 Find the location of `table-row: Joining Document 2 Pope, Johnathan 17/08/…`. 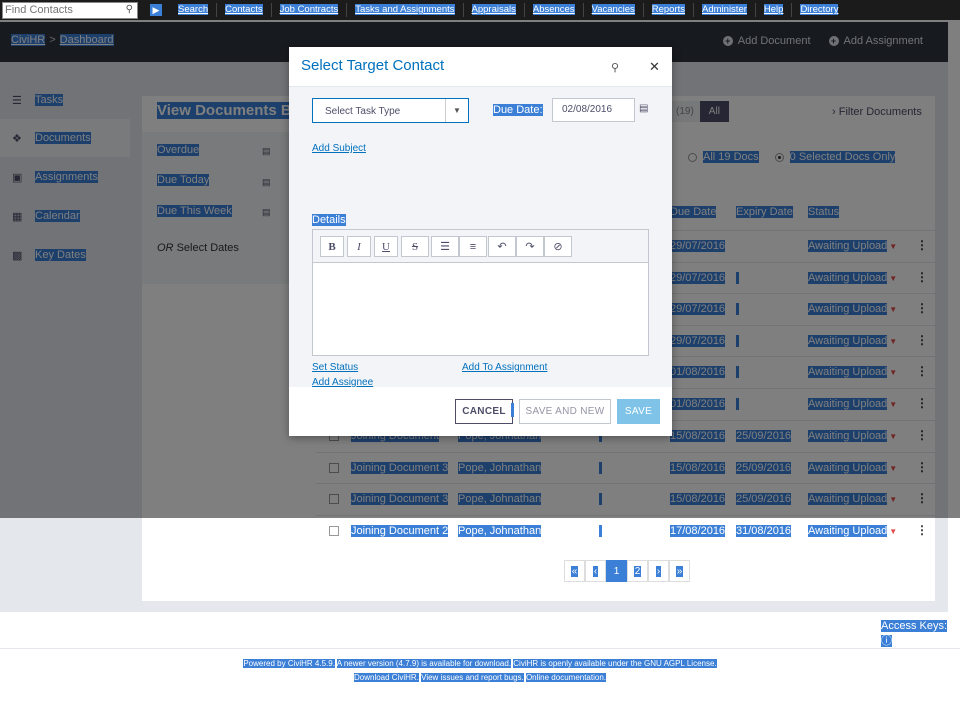

table-row: Joining Document 2 Pope, Johnathan 17/08/… is located at coordinates (625, 530).